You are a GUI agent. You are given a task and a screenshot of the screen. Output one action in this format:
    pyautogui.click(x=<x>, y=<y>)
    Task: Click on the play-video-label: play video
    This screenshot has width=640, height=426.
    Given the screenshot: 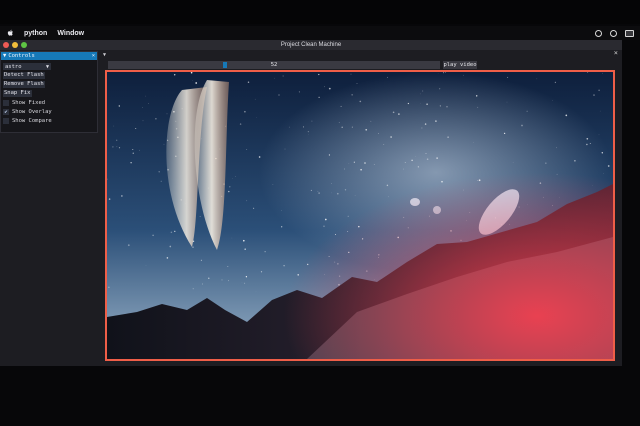 What is the action you would take?
    pyautogui.click(x=460, y=65)
    